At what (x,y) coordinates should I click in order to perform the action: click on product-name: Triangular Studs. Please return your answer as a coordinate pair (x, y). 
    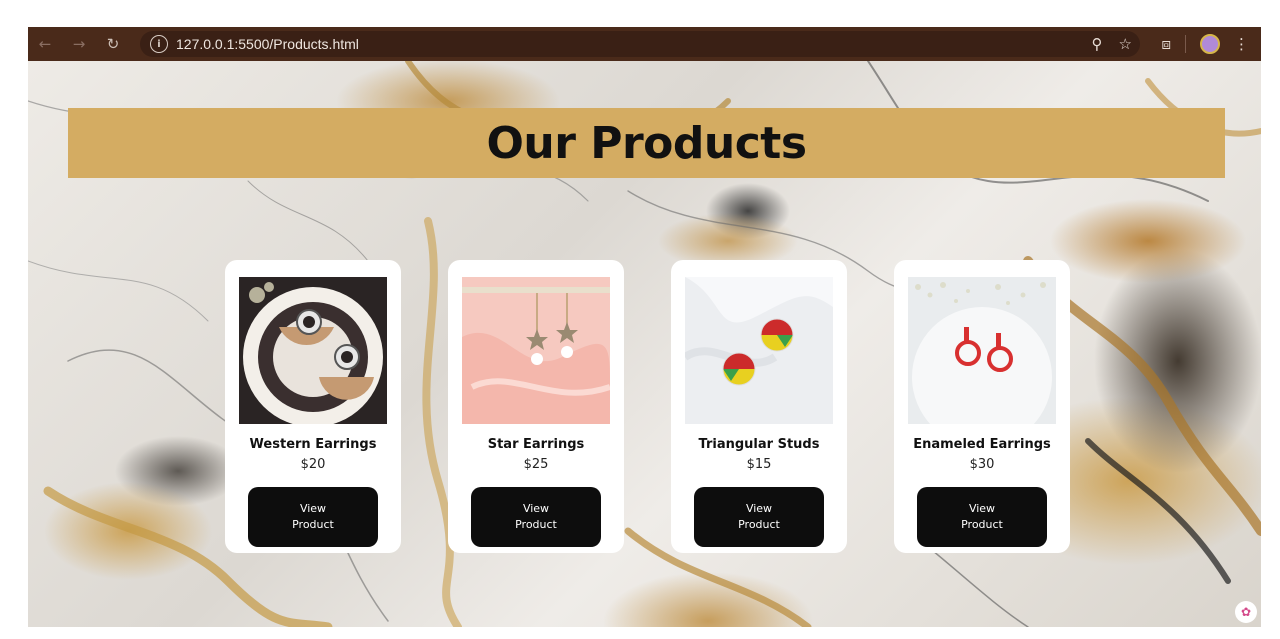
    Looking at the image, I should click on (759, 444).